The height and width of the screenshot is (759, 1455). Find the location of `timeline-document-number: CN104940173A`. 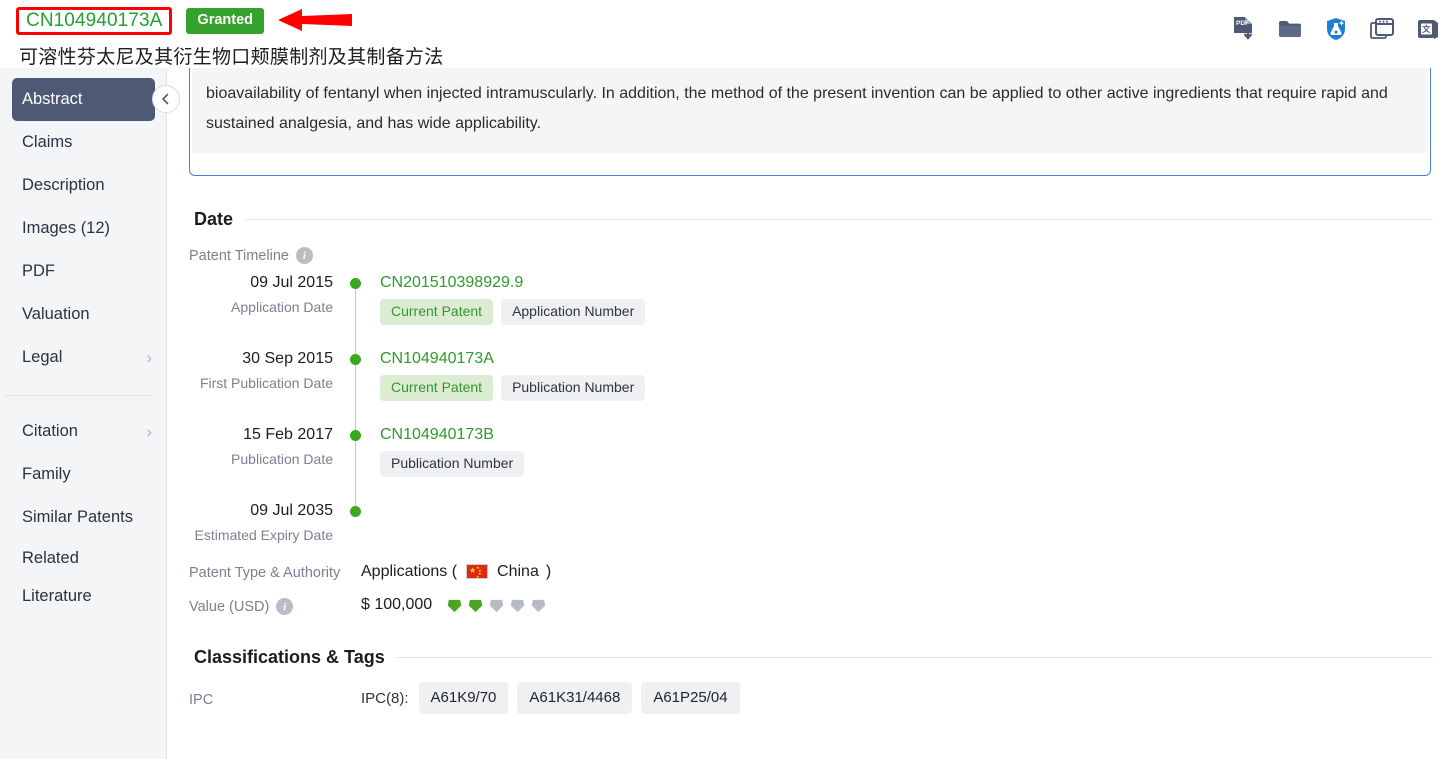

timeline-document-number: CN104940173A is located at coordinates (906, 359).